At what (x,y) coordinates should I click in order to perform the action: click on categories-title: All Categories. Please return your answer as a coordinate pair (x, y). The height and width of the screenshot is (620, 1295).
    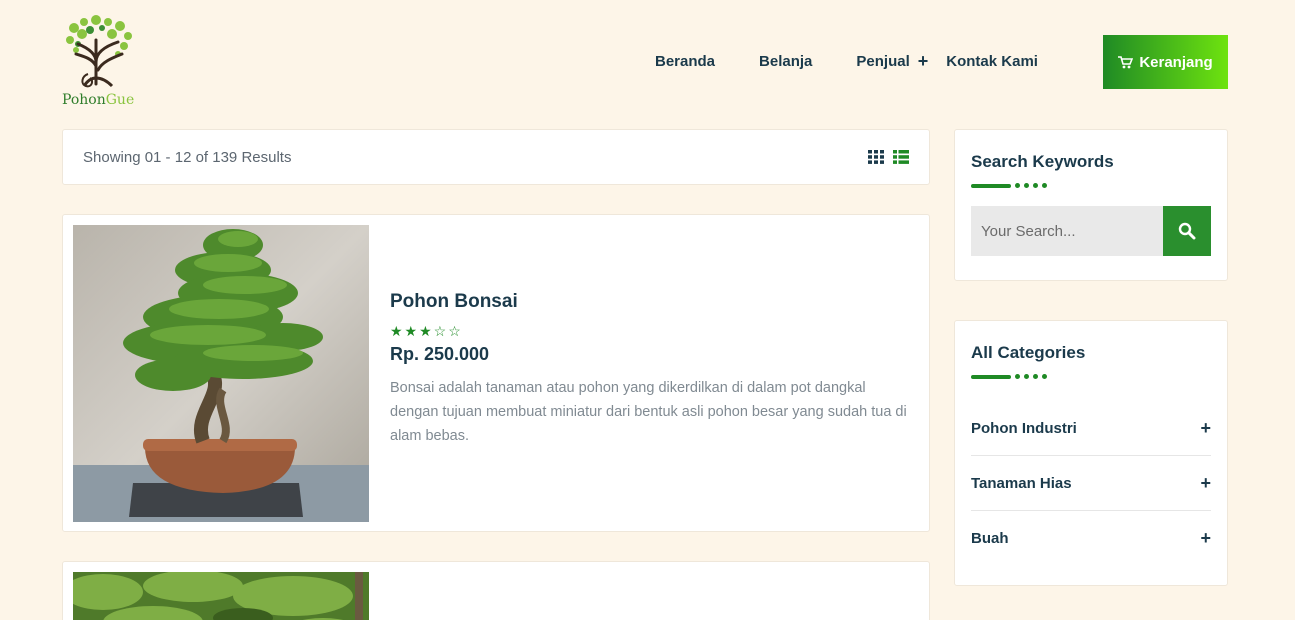
    Looking at the image, I should click on (1028, 352).